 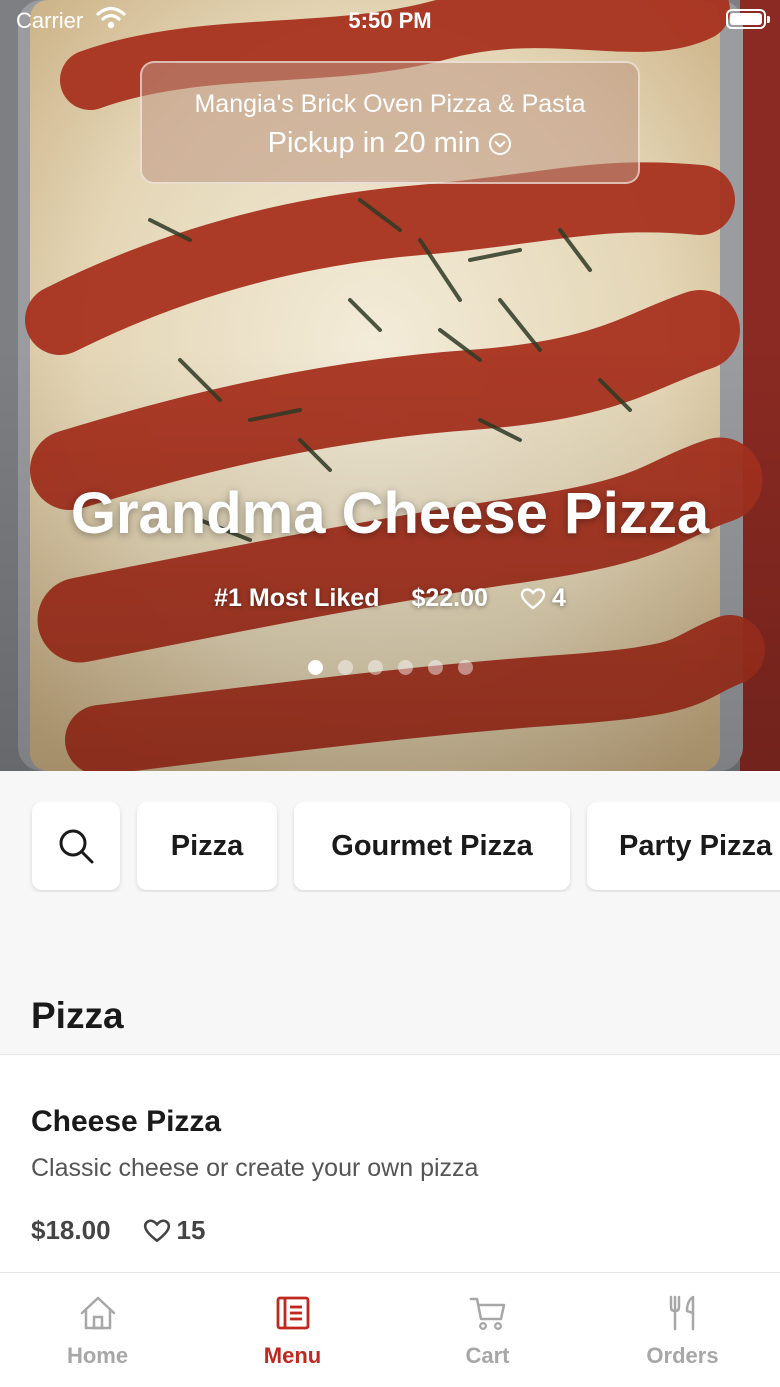 I want to click on featured-likes-count: 4, so click(x=558, y=598).